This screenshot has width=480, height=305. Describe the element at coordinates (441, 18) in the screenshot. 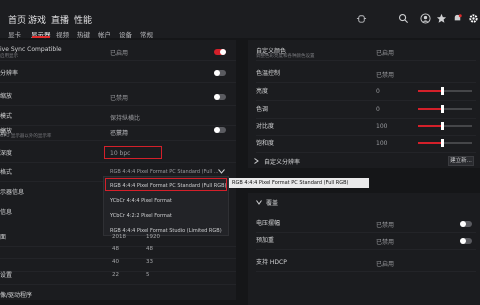

I see `star-icon` at that location.